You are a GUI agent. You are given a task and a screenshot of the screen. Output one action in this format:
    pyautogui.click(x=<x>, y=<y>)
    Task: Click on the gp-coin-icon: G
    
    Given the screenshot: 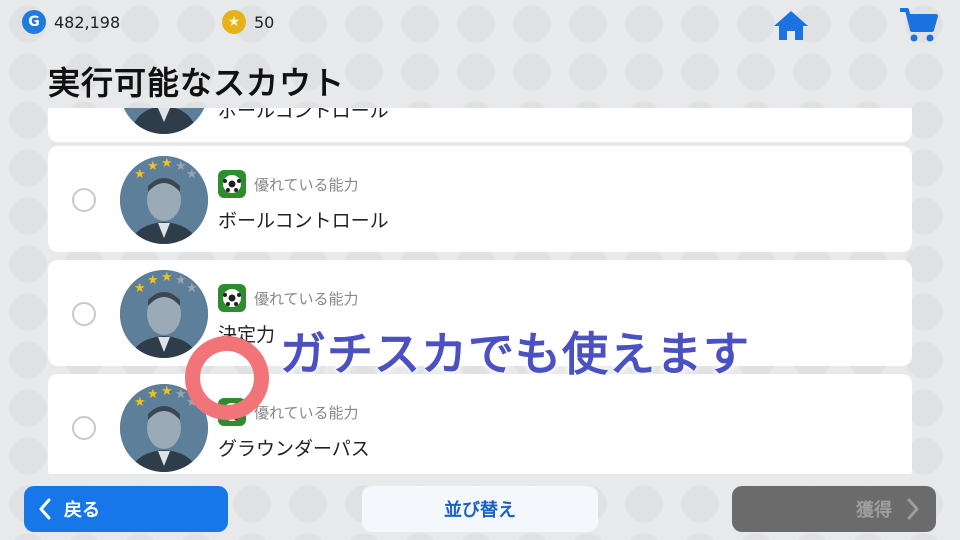 What is the action you would take?
    pyautogui.click(x=34, y=22)
    